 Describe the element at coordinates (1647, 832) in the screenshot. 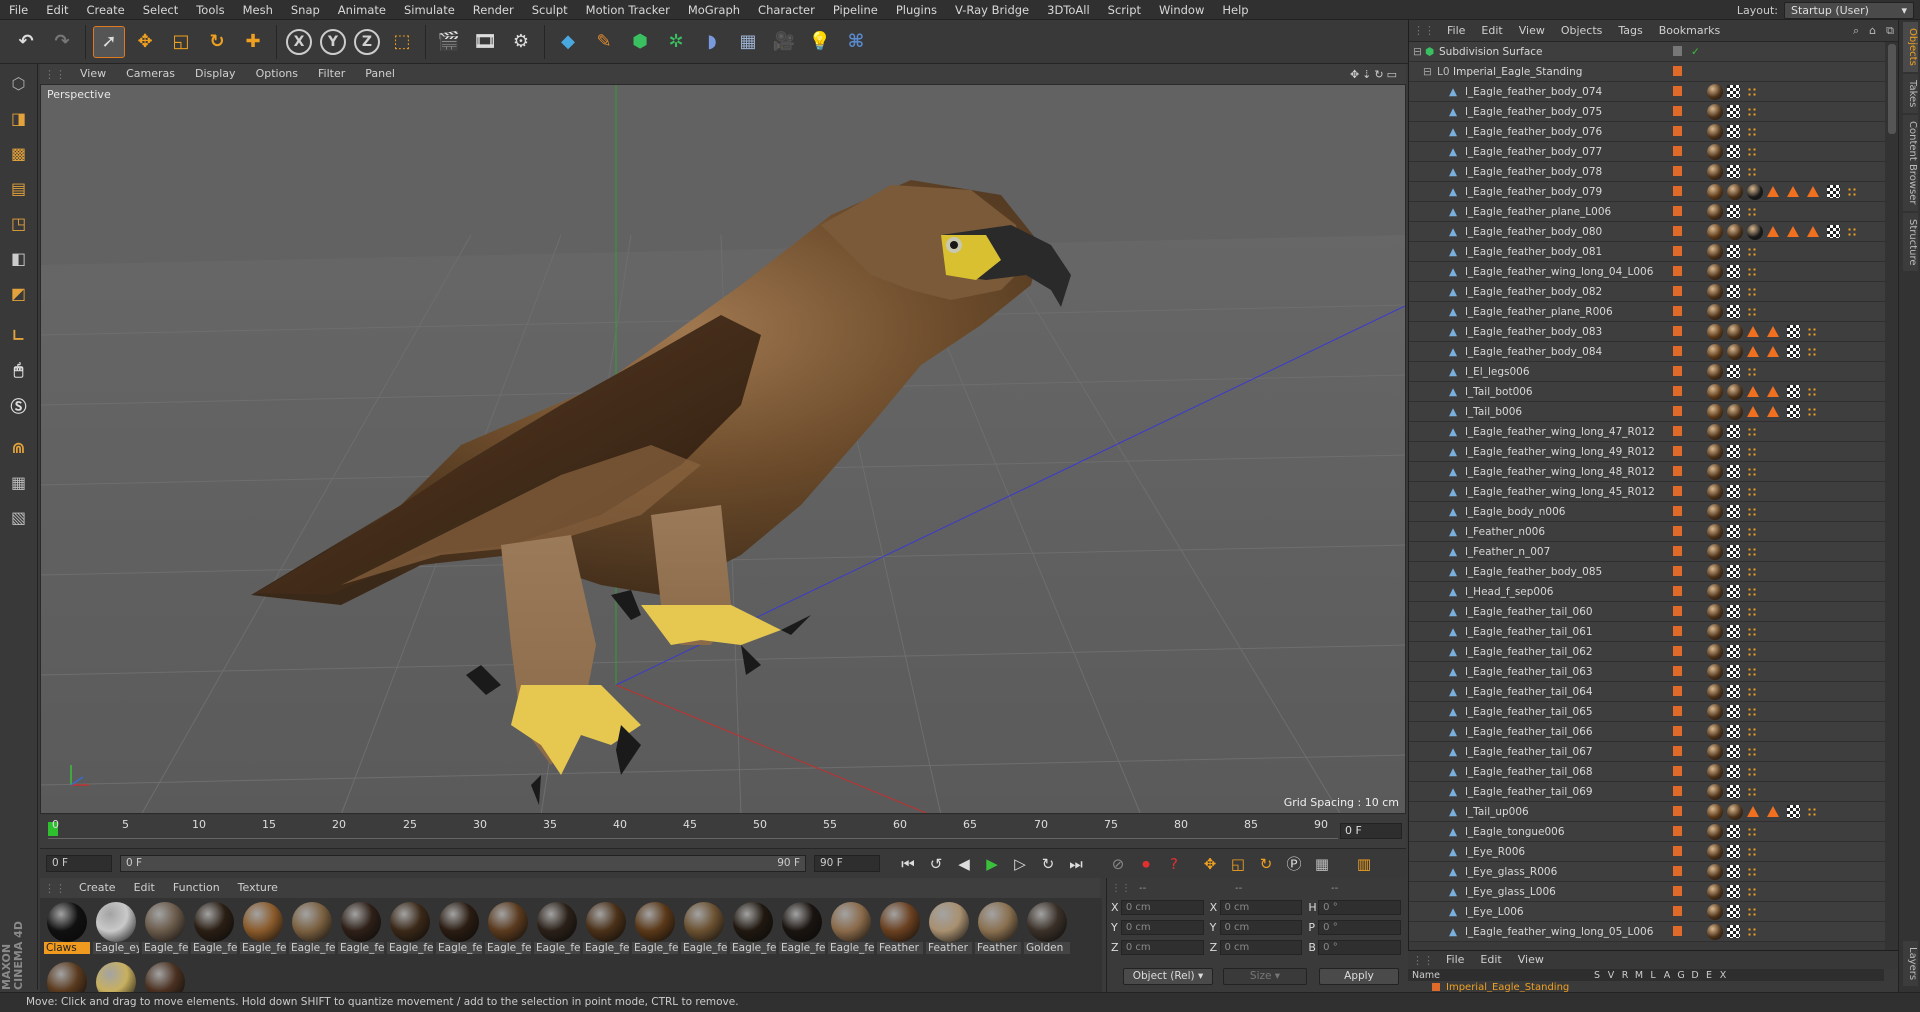

I see `object-row: ▲ l_Eagle_tongue006` at that location.